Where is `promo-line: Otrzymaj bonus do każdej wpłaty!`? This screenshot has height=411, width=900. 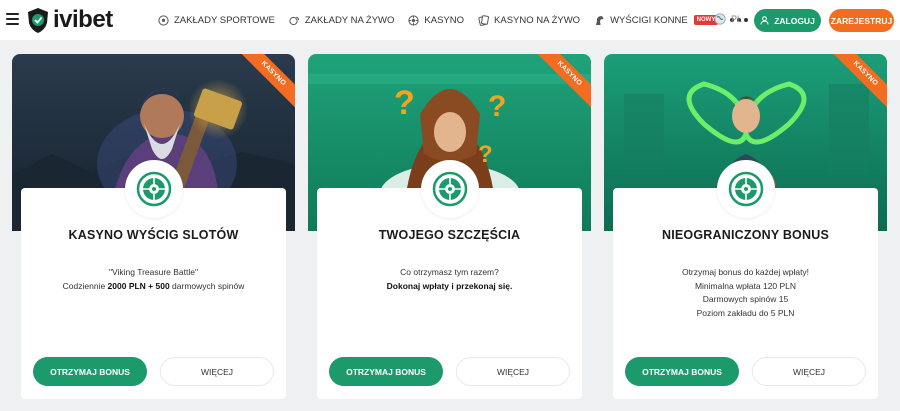
promo-line: Otrzymaj bonus do każdej wpłaty! is located at coordinates (745, 272).